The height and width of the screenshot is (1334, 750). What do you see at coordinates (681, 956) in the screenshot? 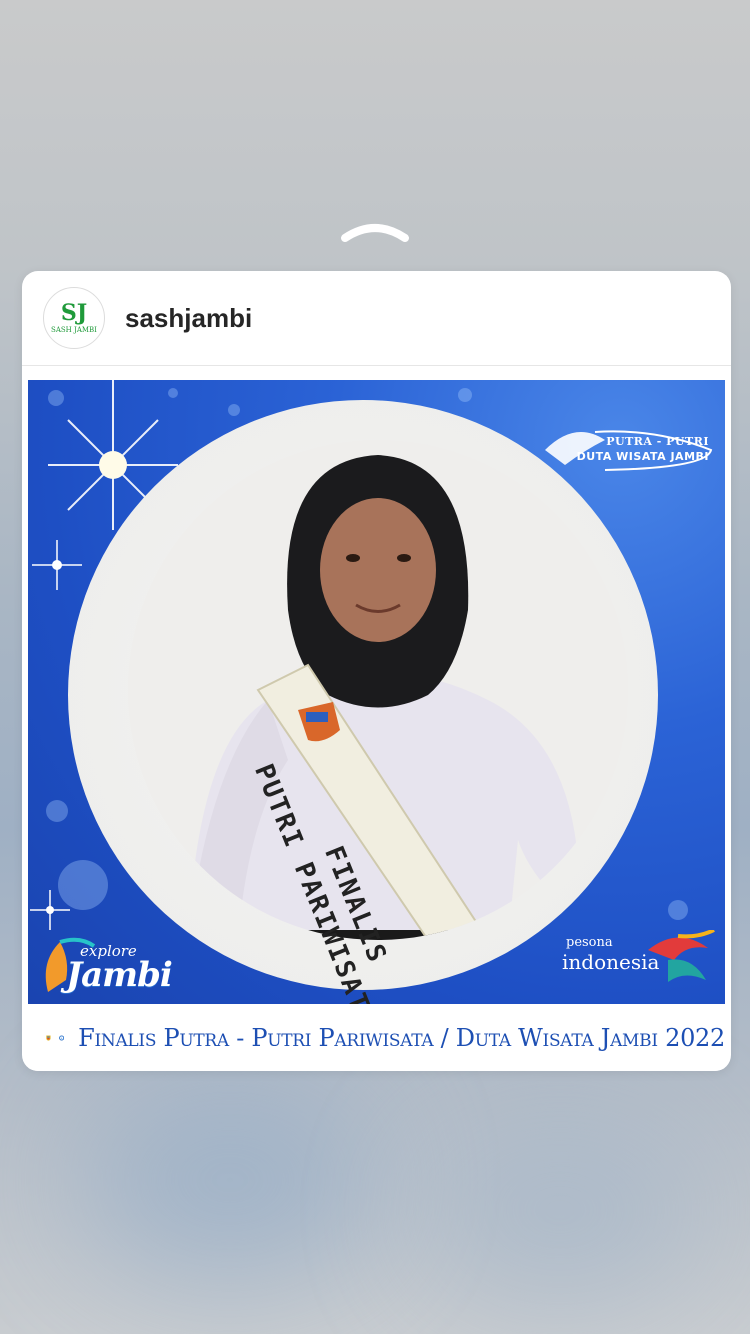
I see `pesona-indonesia-logo` at bounding box center [681, 956].